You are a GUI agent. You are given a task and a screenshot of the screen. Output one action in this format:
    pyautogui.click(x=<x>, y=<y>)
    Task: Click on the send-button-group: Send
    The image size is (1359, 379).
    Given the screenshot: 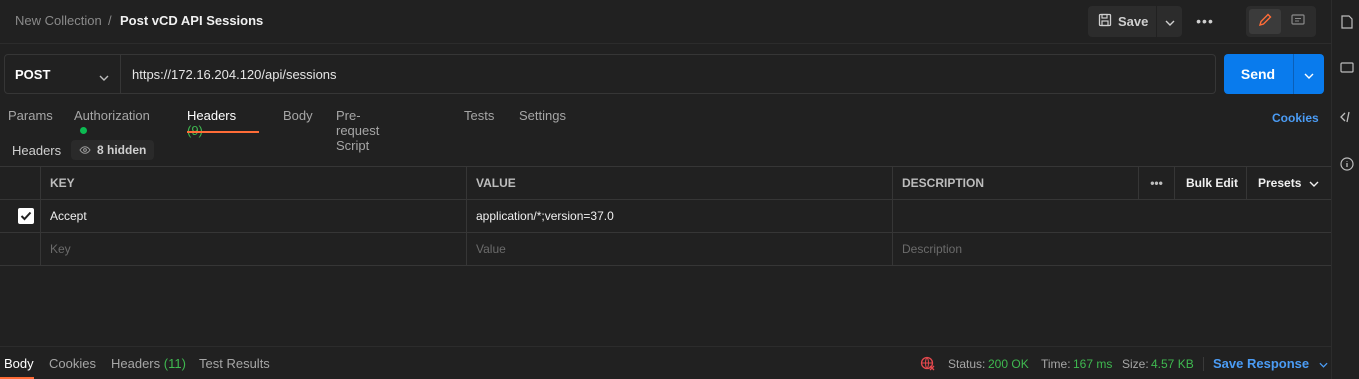 What is the action you would take?
    pyautogui.click(x=1274, y=74)
    